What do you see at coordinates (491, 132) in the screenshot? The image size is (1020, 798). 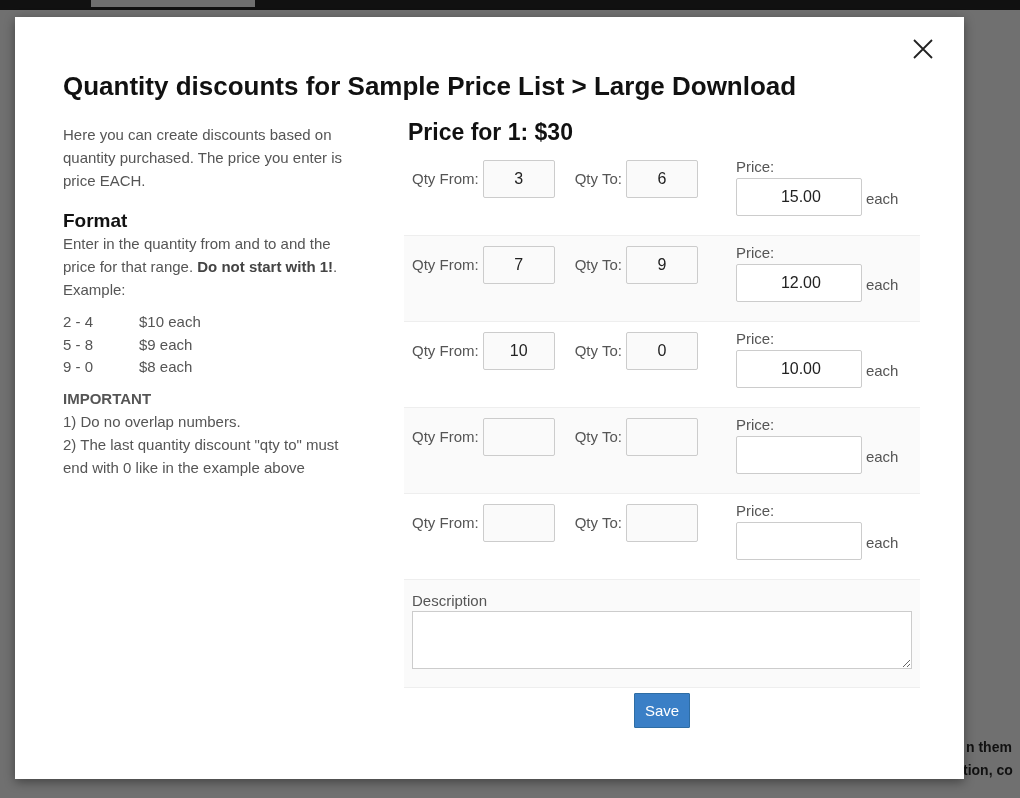 I see `price-heading: Price for 1: $30` at bounding box center [491, 132].